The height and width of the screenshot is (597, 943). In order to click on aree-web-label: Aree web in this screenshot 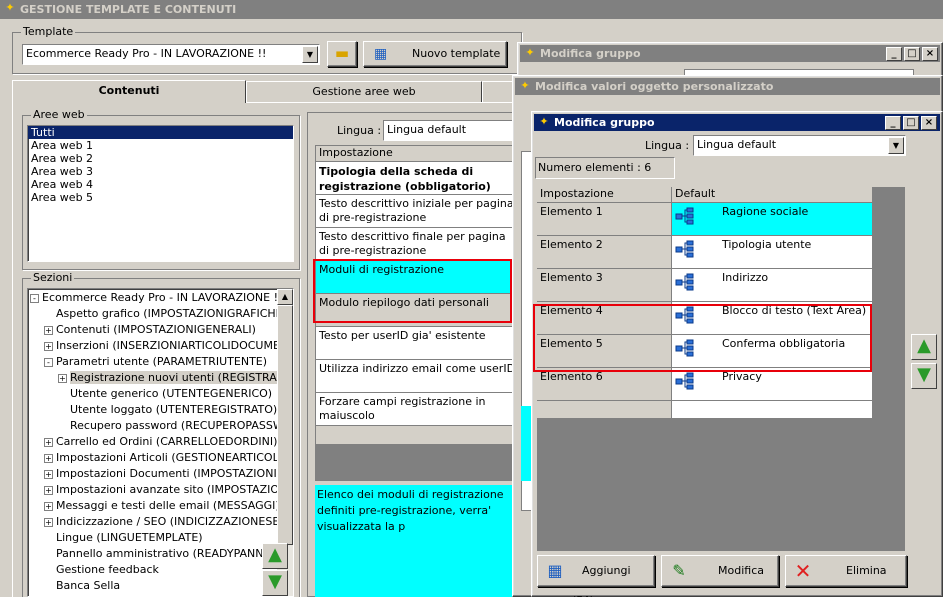, I will do `click(59, 114)`.